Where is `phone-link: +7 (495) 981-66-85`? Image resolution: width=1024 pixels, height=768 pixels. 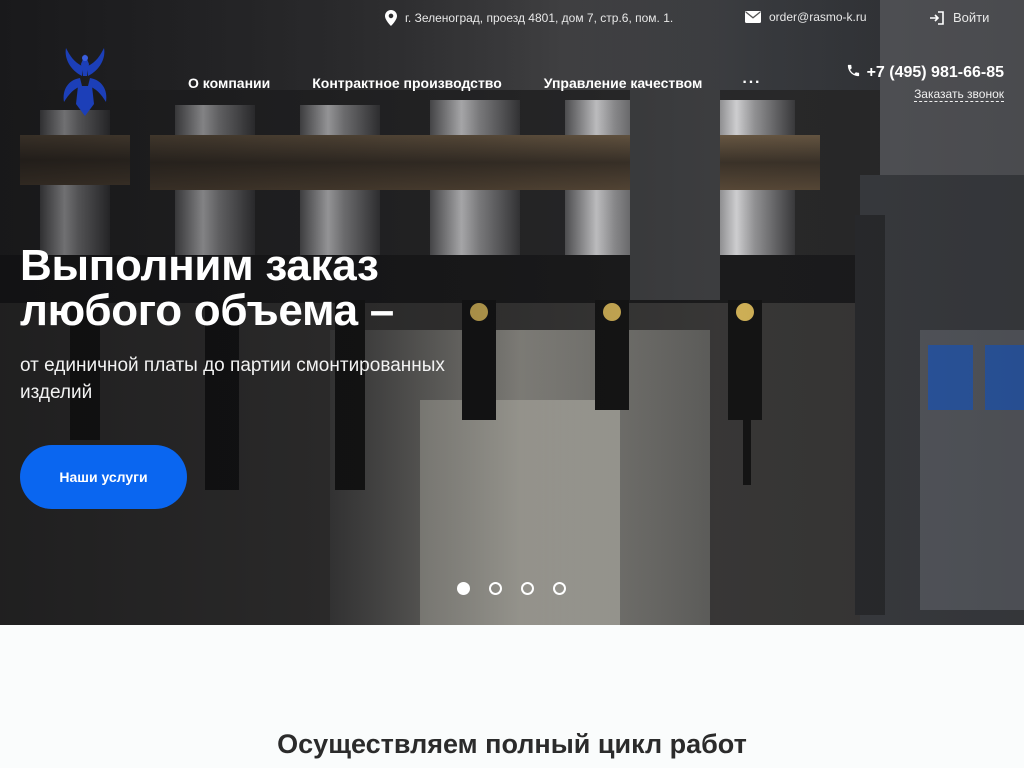
phone-link: +7 (495) 981-66-85 is located at coordinates (925, 73).